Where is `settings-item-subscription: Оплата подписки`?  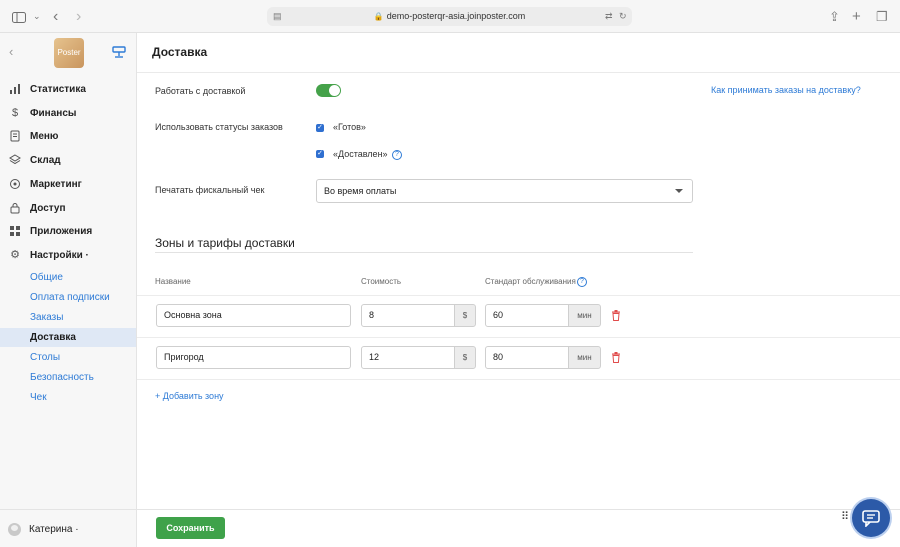 settings-item-subscription: Оплата подписки is located at coordinates (68, 297).